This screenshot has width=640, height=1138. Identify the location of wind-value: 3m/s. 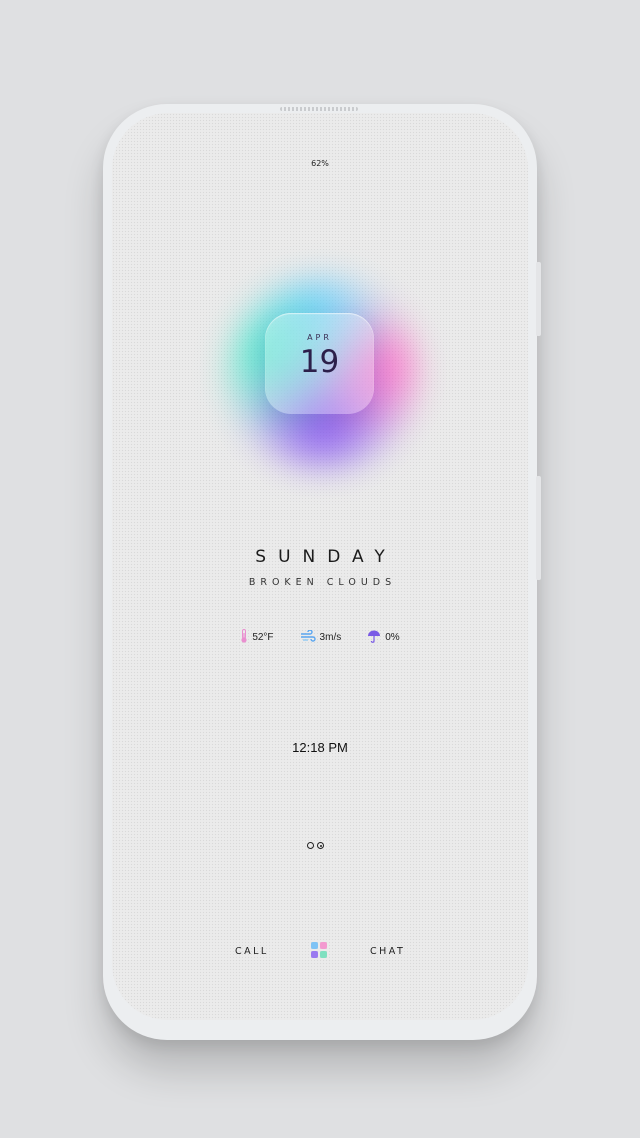
(330, 637).